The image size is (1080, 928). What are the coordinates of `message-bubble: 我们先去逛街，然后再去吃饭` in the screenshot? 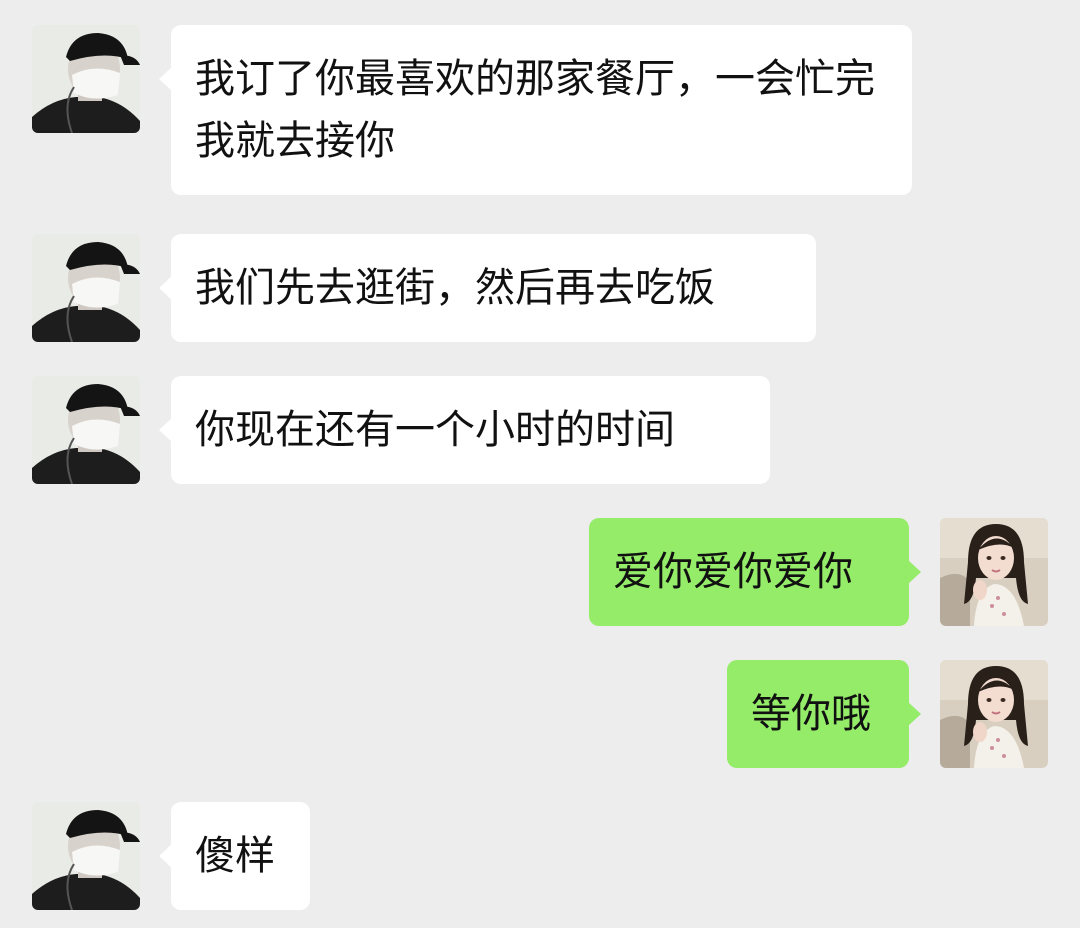 It's located at (487, 288).